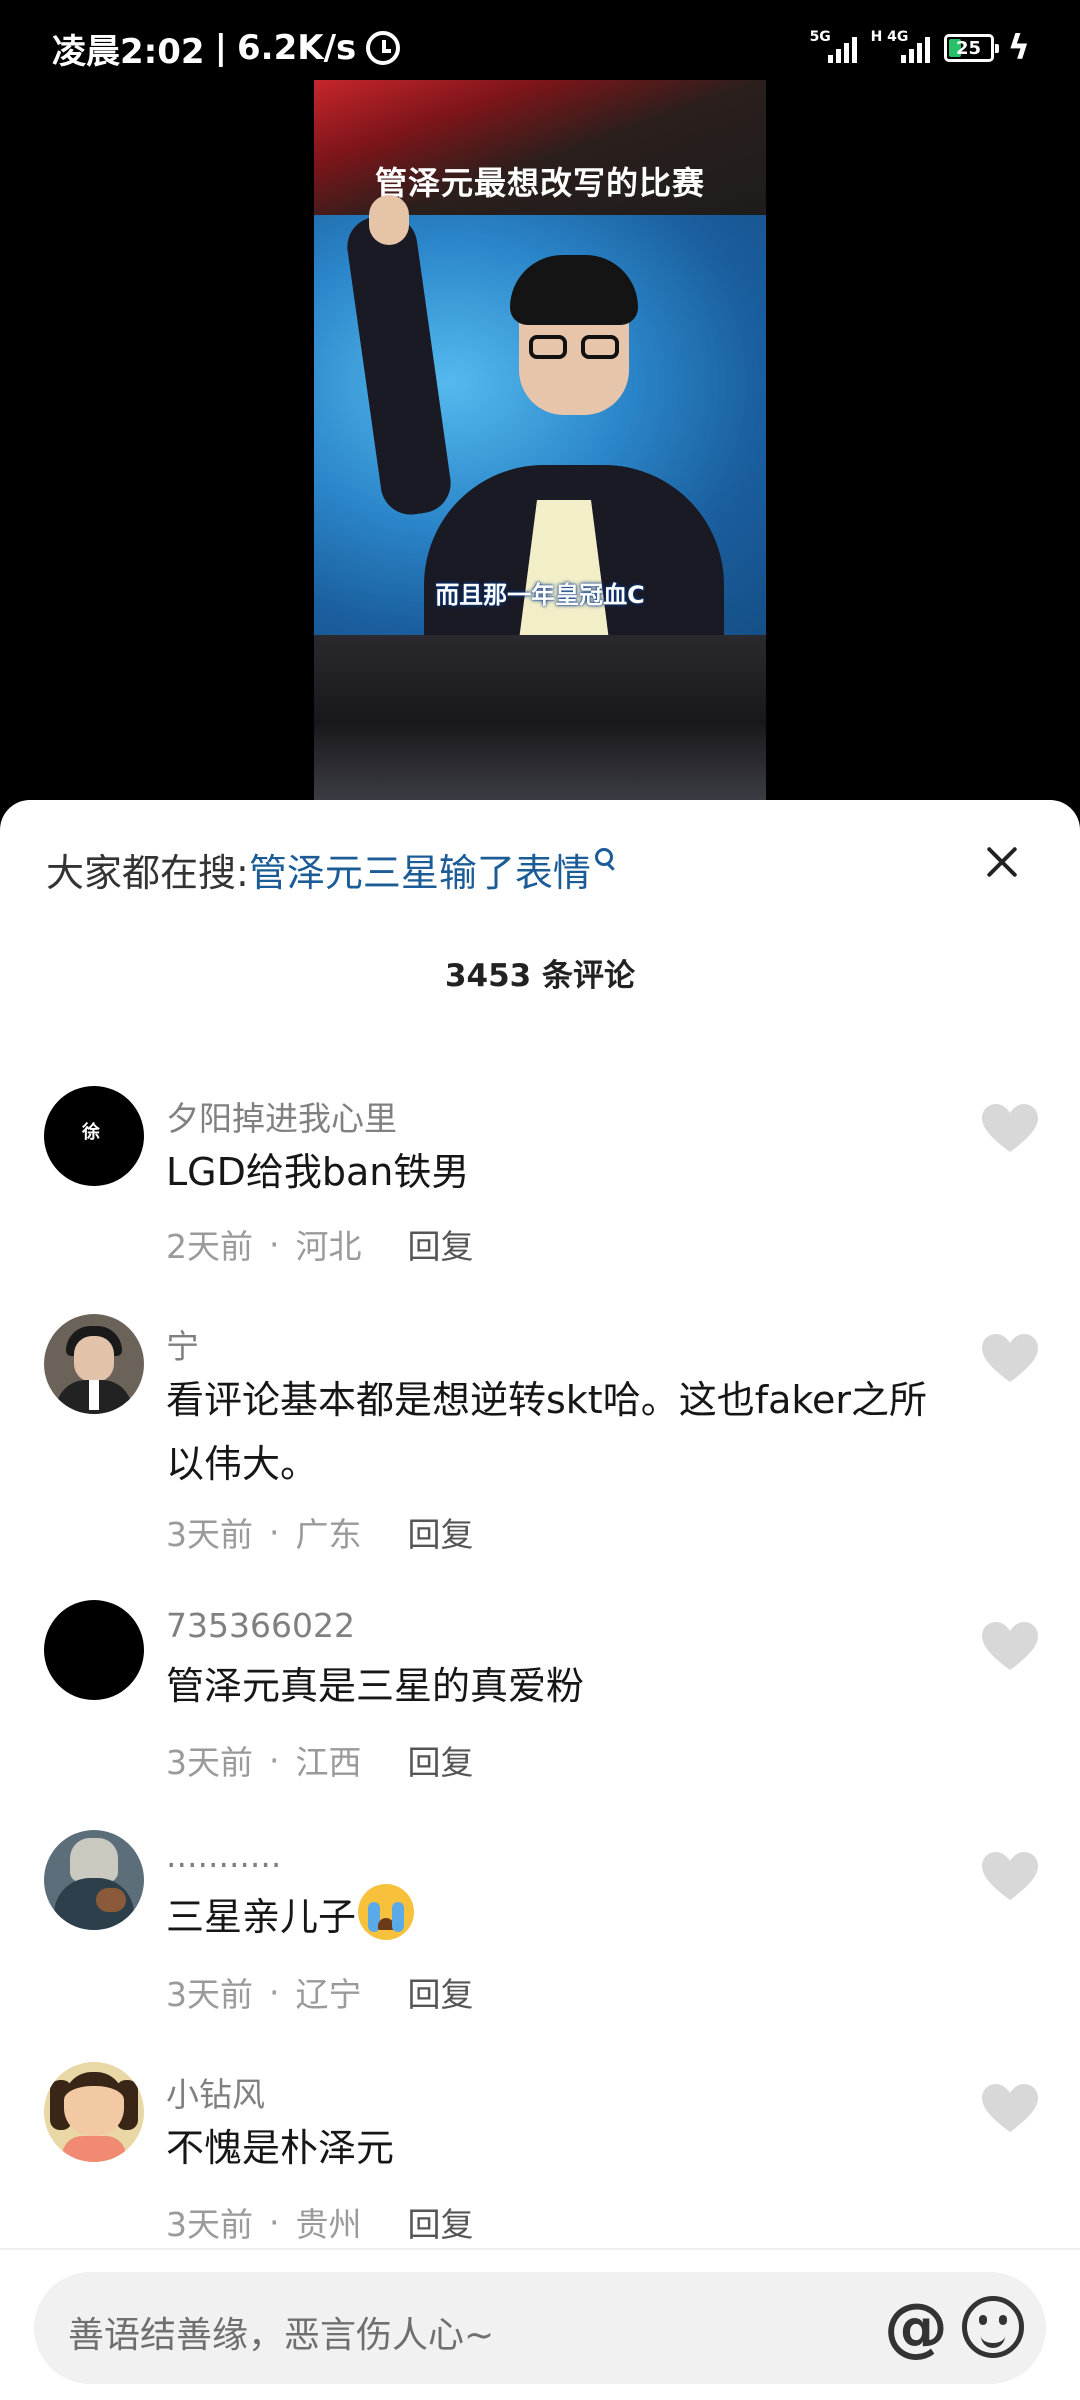 This screenshot has width=1080, height=2400. I want to click on comment-count: 3453 条评论, so click(540, 976).